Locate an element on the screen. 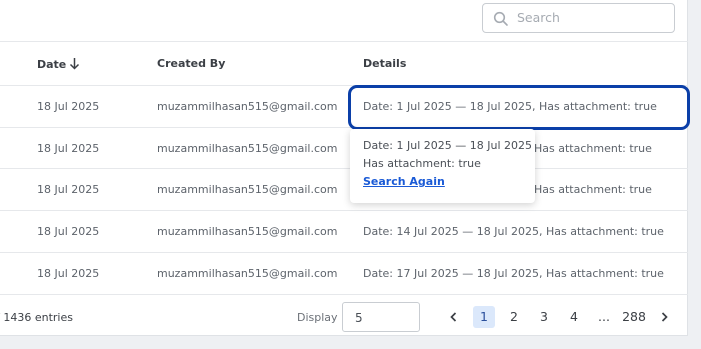 This screenshot has width=701, height=349. column-header-date: Date is located at coordinates (58, 64).